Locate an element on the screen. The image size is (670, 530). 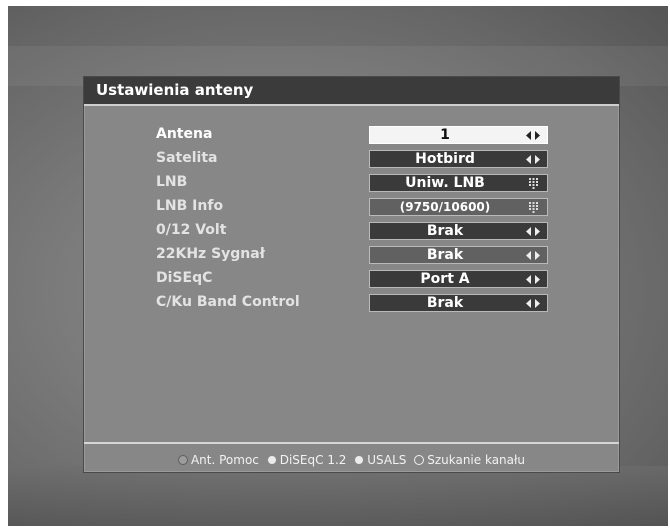
footer-diseqc12: DiSEqC 1.2 is located at coordinates (306, 459).